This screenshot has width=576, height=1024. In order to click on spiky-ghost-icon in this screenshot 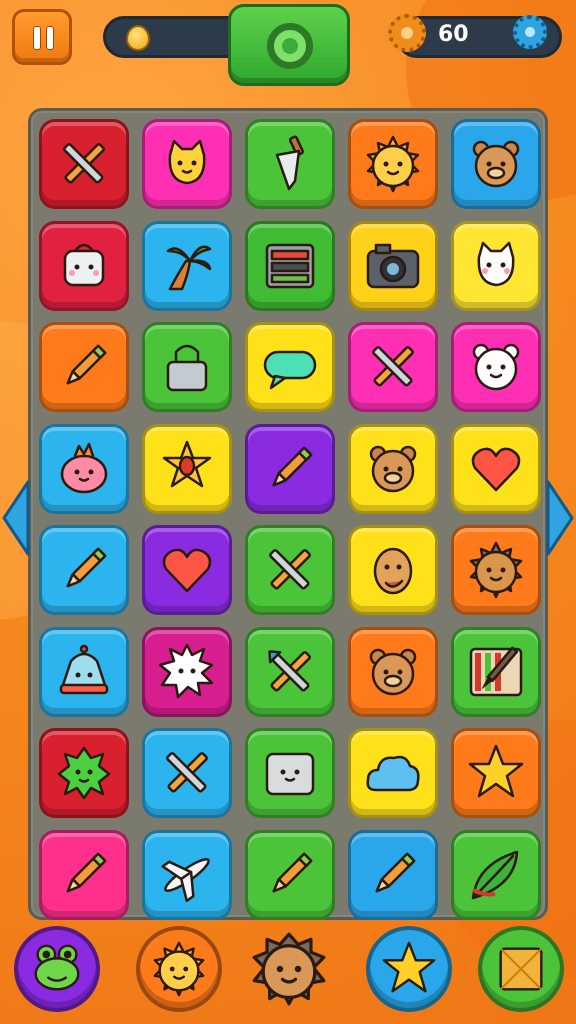, I will do `click(186, 670)`.